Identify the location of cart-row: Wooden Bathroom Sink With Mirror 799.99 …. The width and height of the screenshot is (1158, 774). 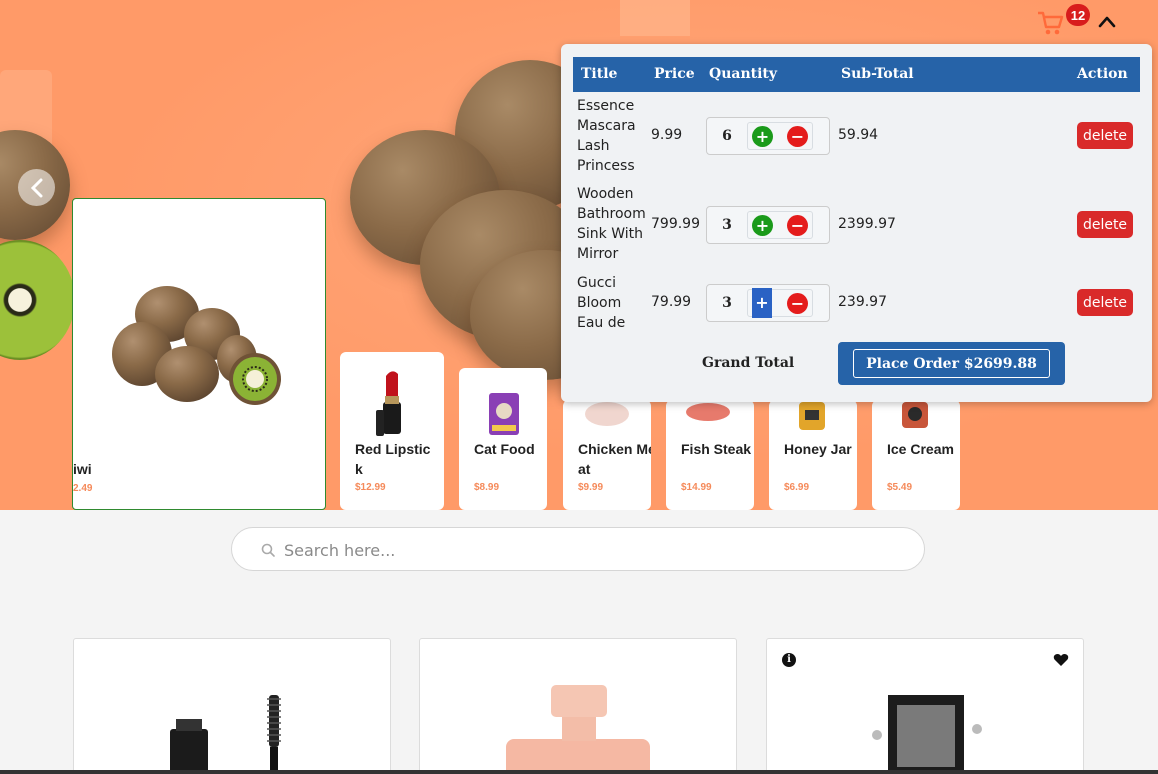
(856, 225).